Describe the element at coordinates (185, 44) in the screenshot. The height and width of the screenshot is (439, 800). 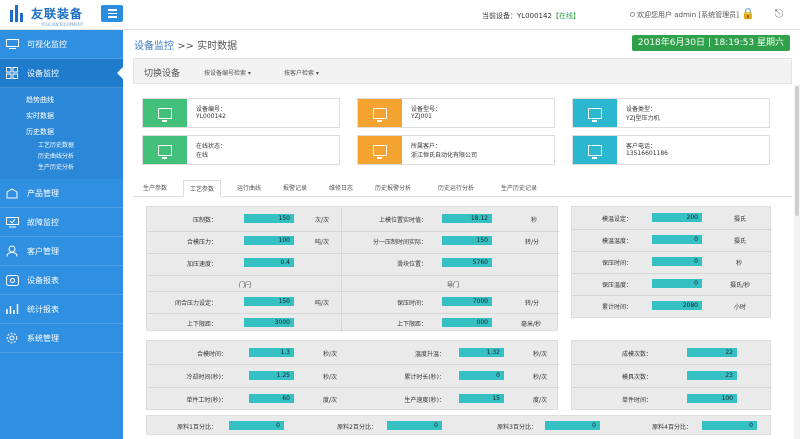
I see `breadcrumb: 设备监控 >> 实时数据` at that location.